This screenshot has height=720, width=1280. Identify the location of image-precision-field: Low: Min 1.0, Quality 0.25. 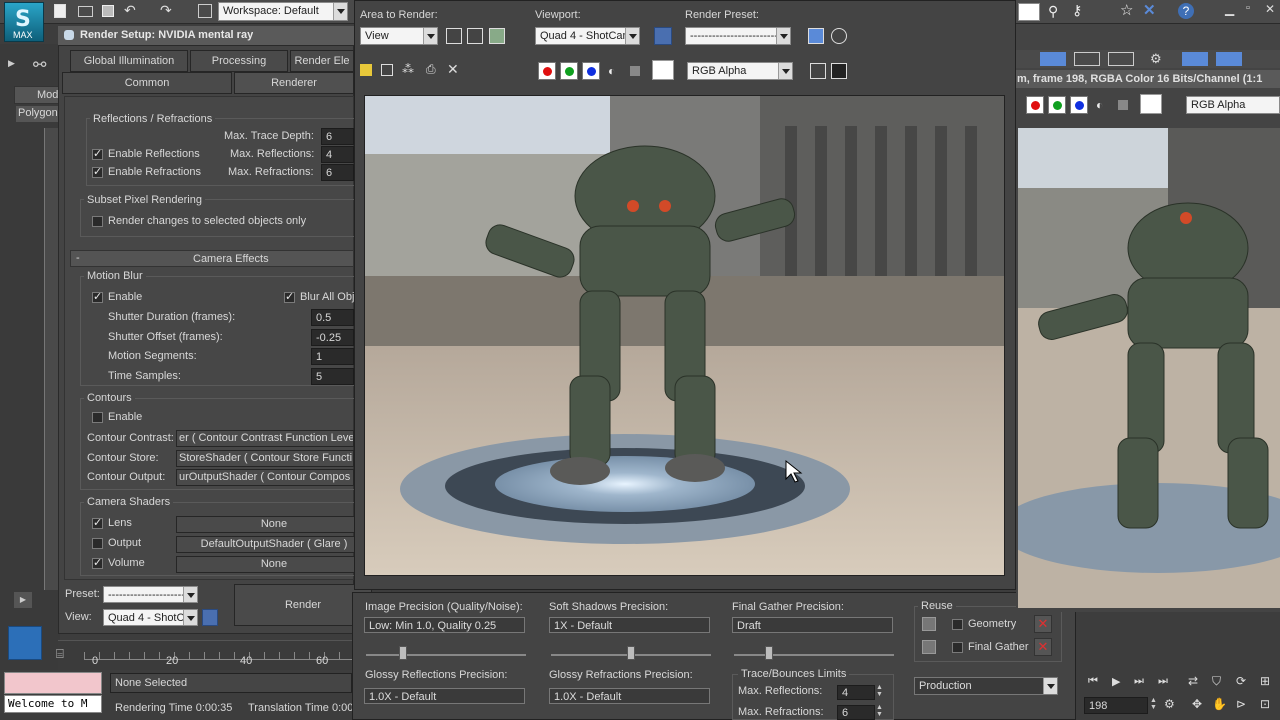
(444, 625).